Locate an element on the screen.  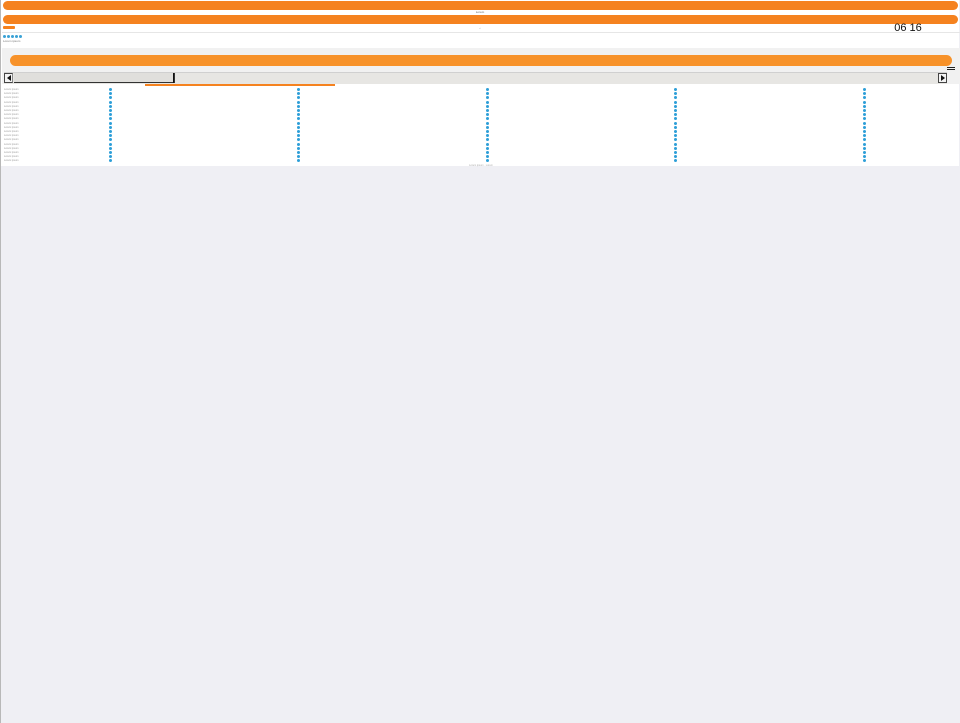
hamburger-menu-icon is located at coordinates (951, 69).